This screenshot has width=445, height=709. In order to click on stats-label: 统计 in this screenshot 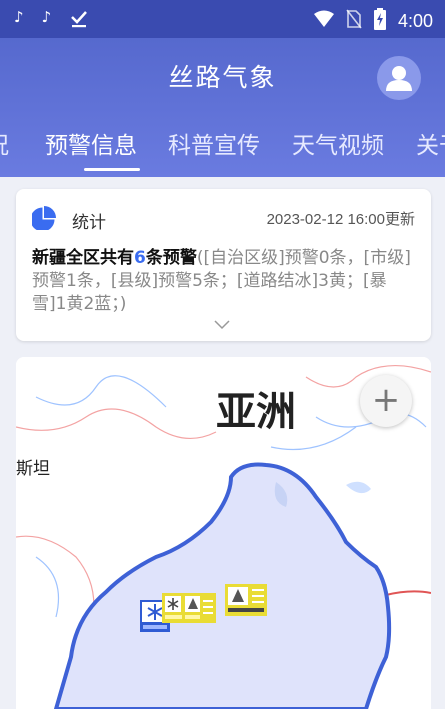, I will do `click(89, 223)`.